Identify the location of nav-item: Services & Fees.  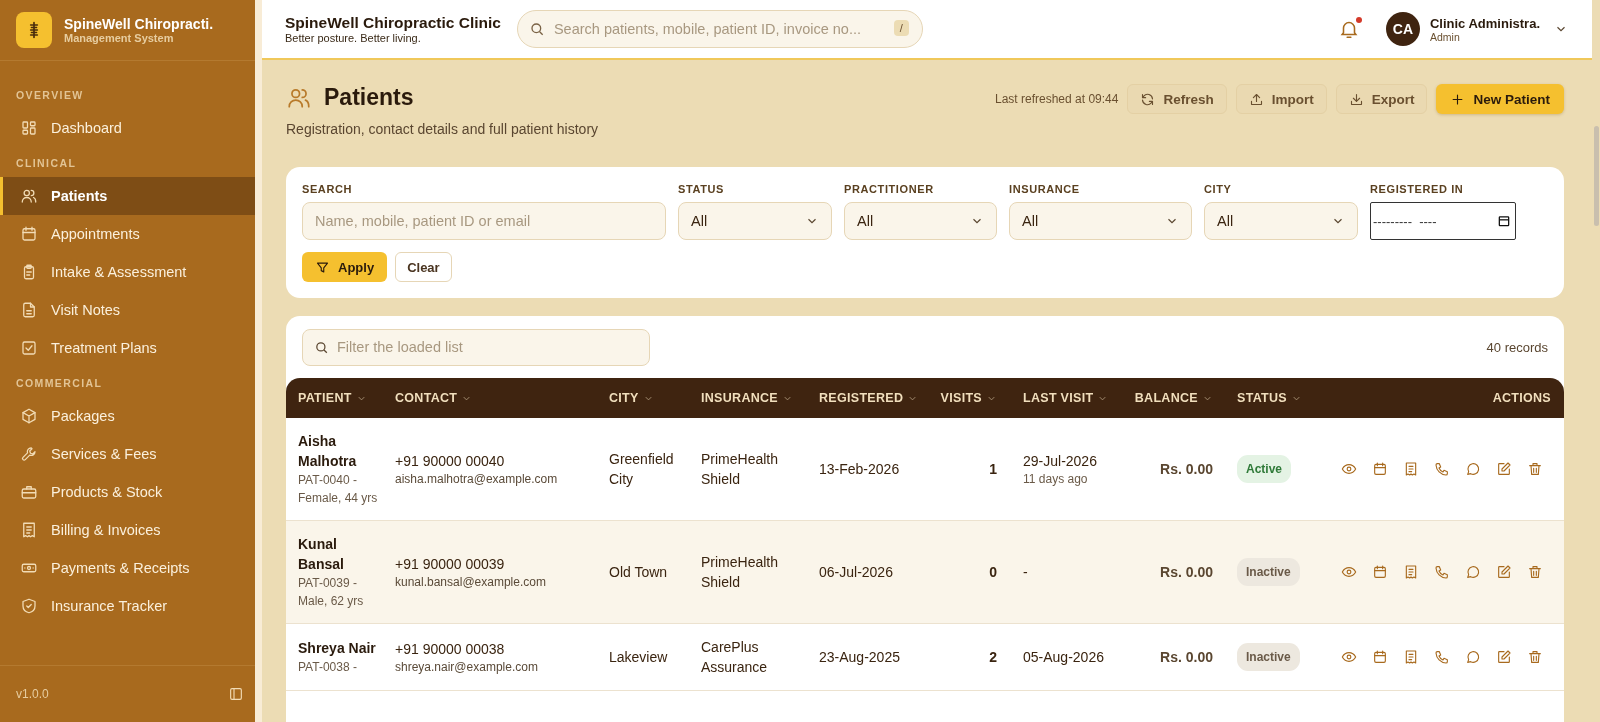
(127, 454).